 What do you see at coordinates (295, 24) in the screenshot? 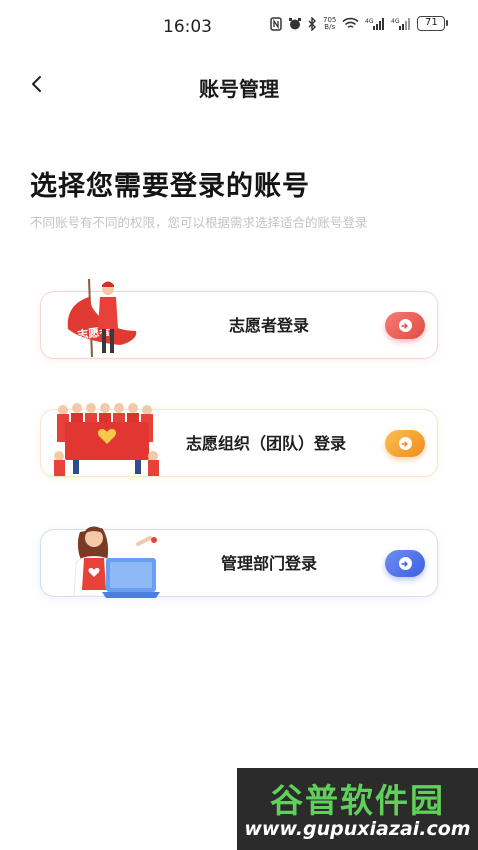
I see `alarm-icon` at bounding box center [295, 24].